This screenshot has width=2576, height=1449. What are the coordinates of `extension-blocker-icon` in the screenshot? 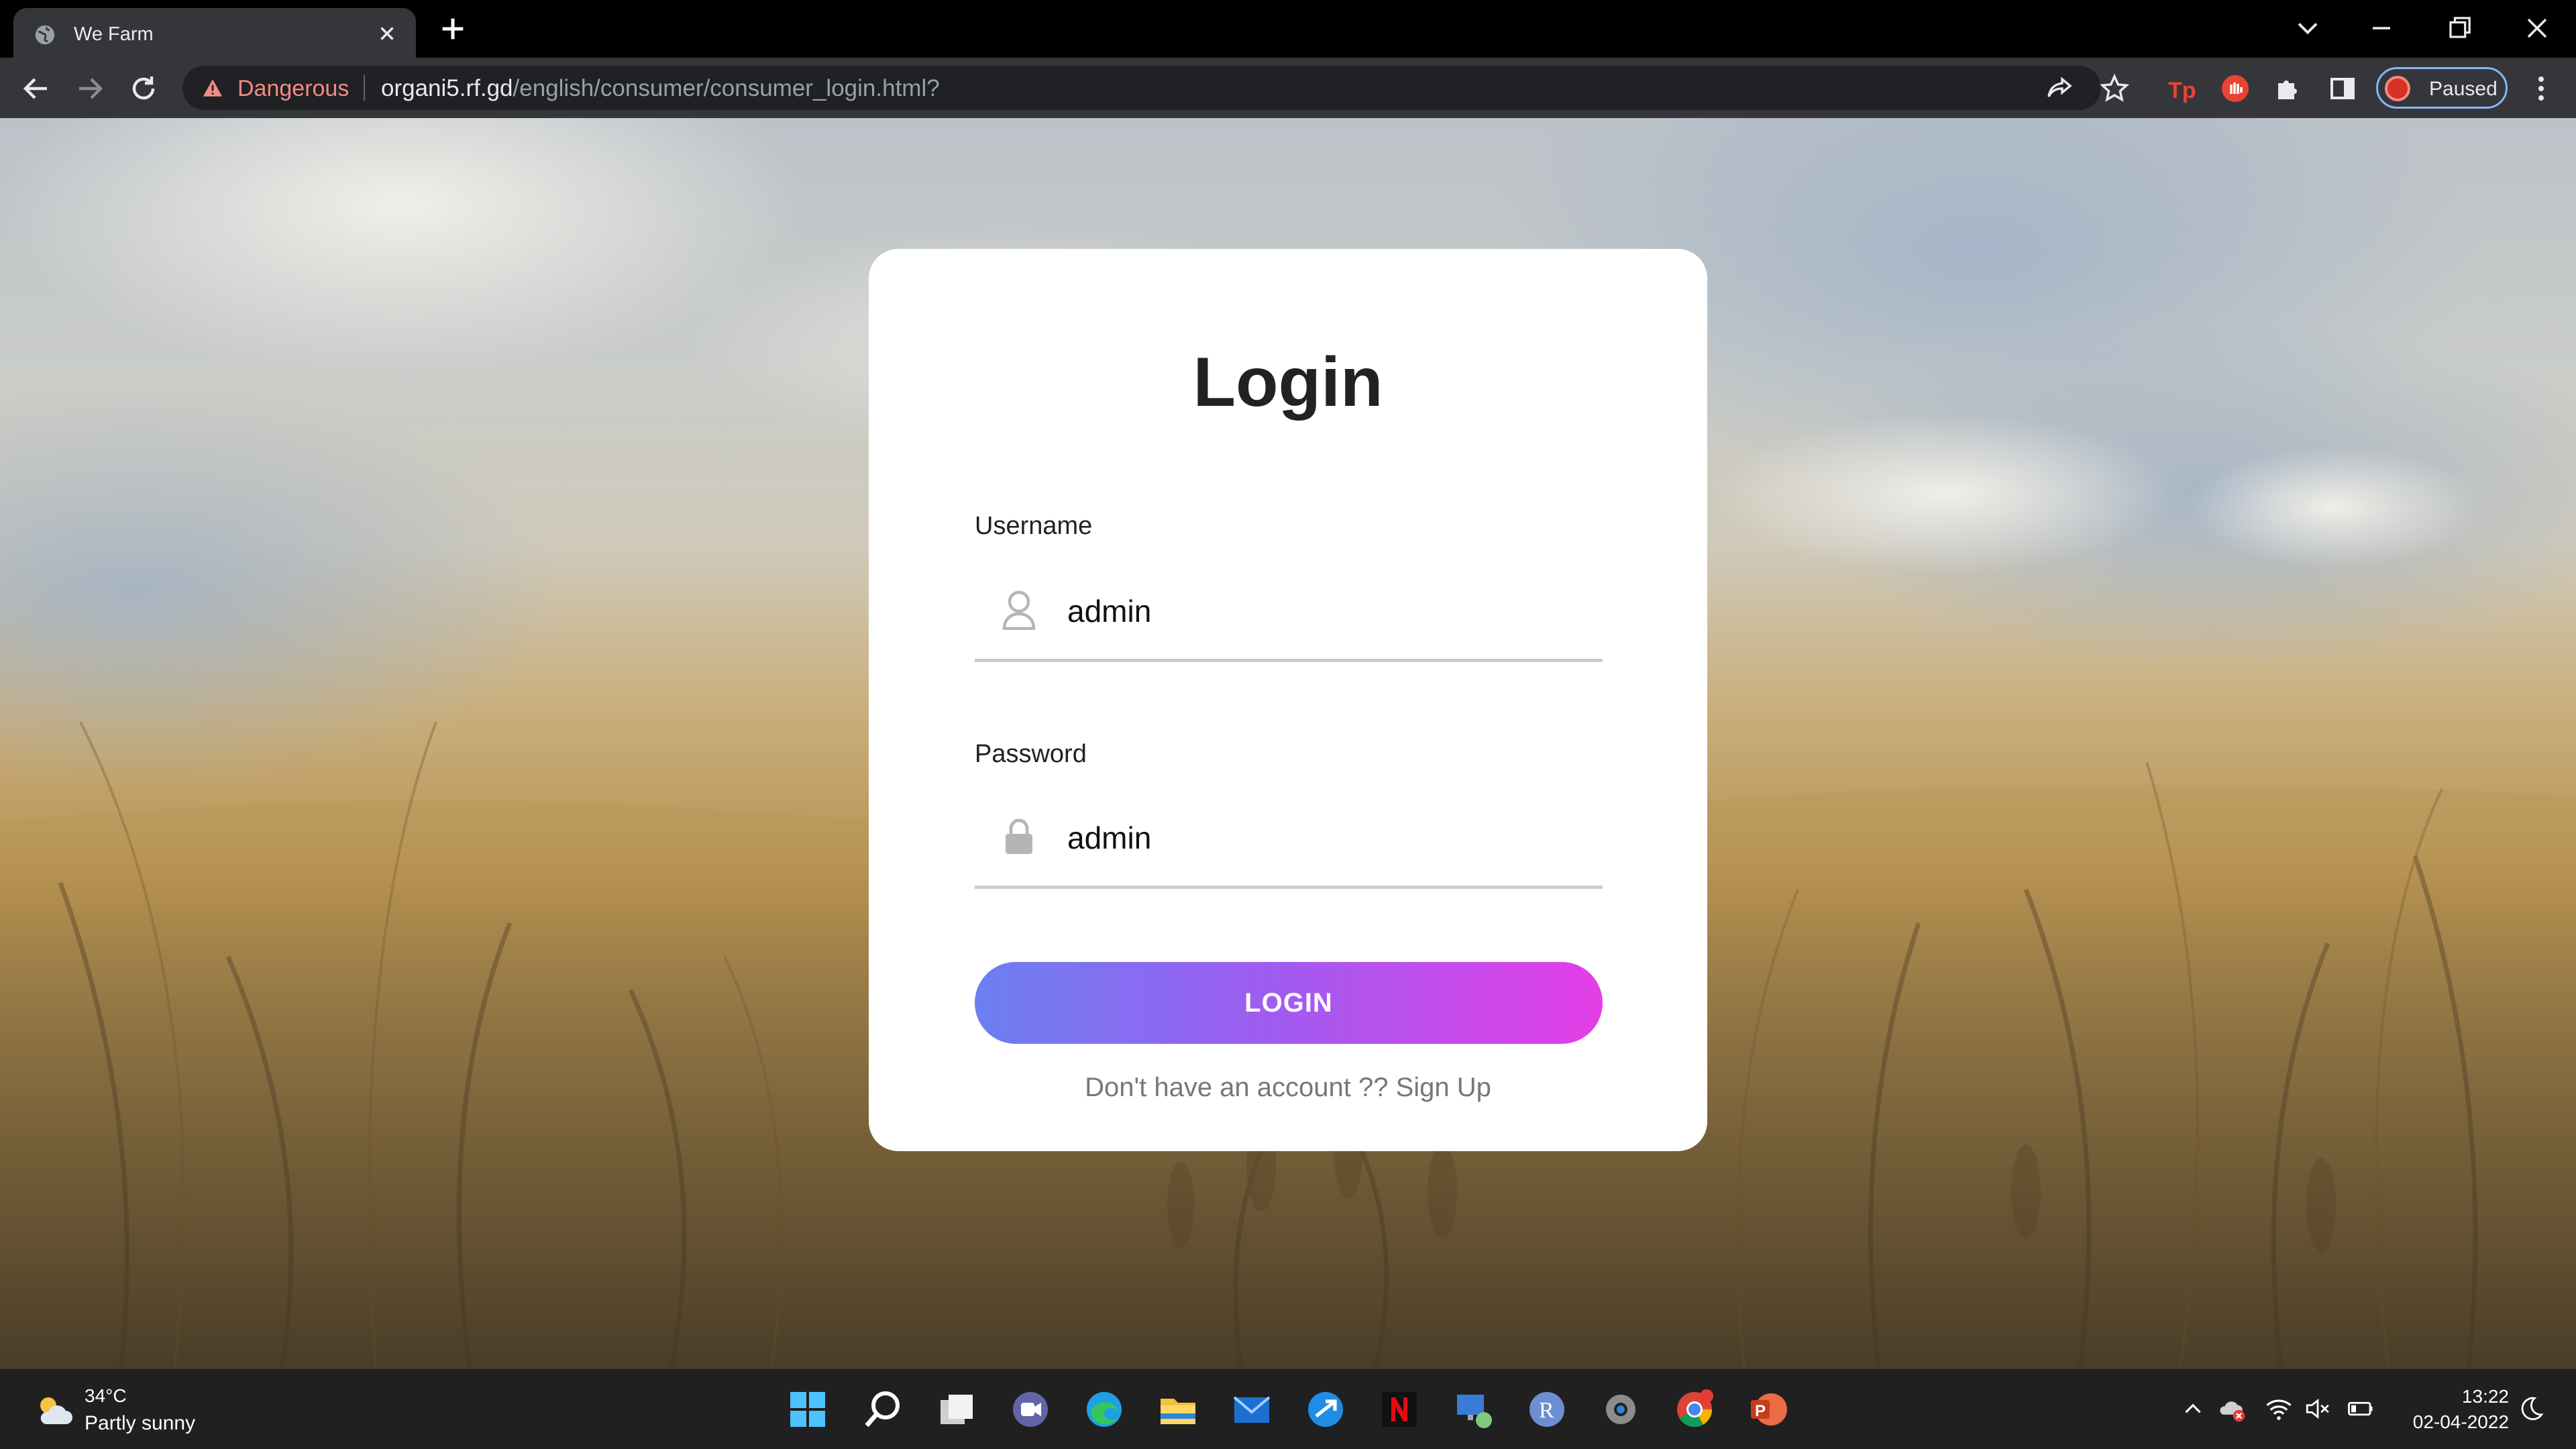 It's located at (2235, 88).